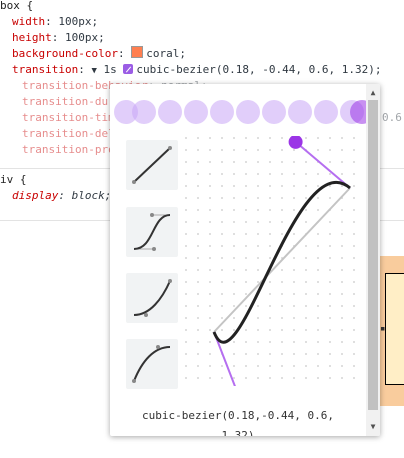 The height and width of the screenshot is (458, 404). I want to click on bg-declaration: background-color: coral;, so click(99, 54).